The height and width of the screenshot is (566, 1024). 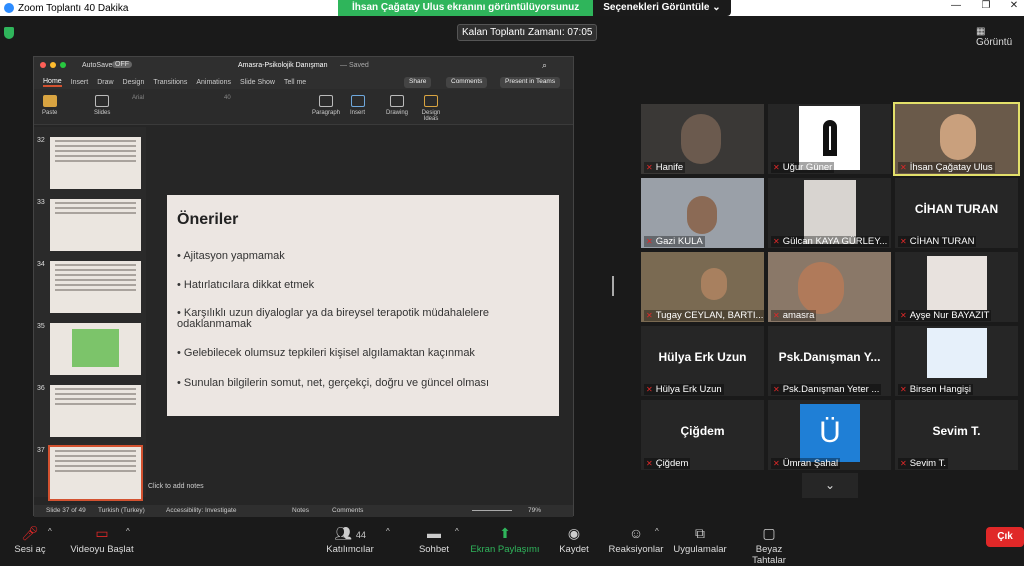 What do you see at coordinates (986, 5) in the screenshot?
I see `restore-button: ❐` at bounding box center [986, 5].